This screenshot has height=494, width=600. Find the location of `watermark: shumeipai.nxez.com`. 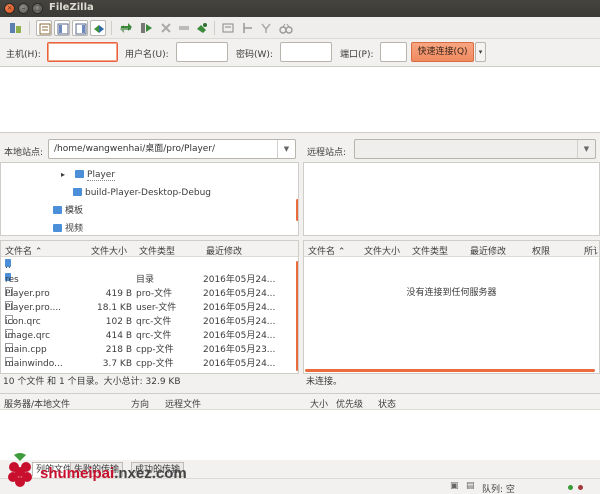

watermark: shumeipai.nxez.com is located at coordinates (95, 470).